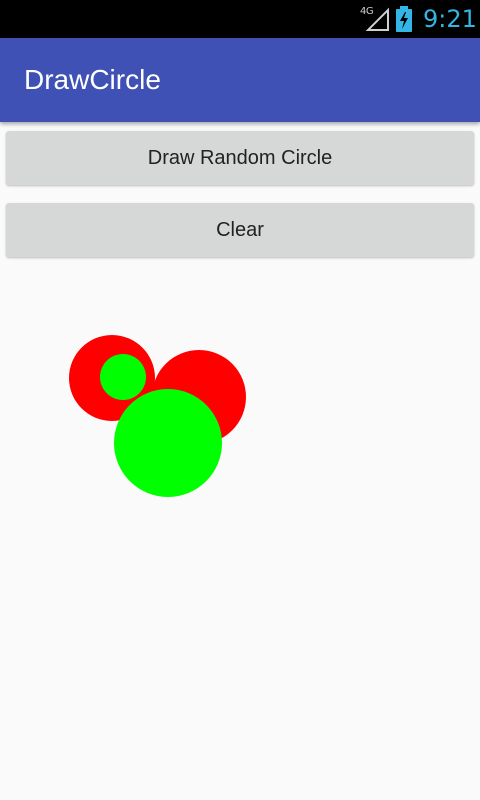 Image resolution: width=480 pixels, height=800 pixels. I want to click on clear-button: Clear, so click(240, 230).